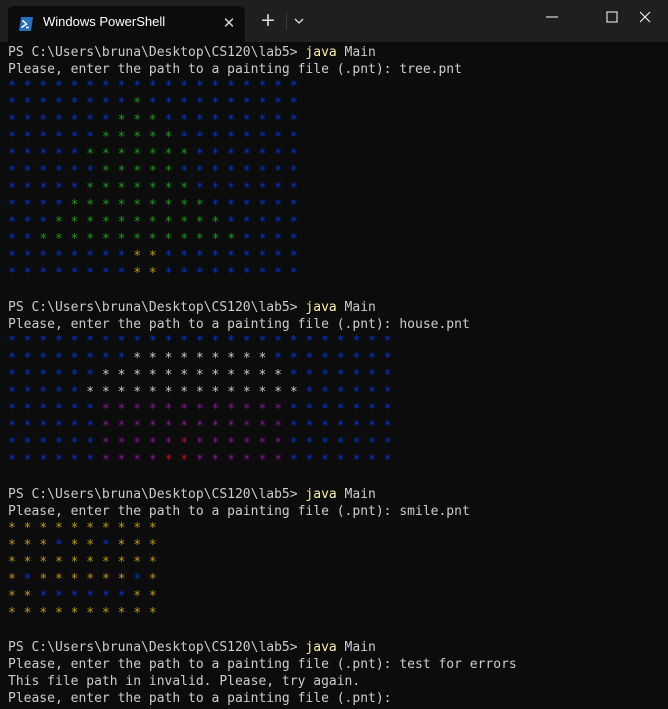  Describe the element at coordinates (356, 647) in the screenshot. I see `command-args: Main` at that location.